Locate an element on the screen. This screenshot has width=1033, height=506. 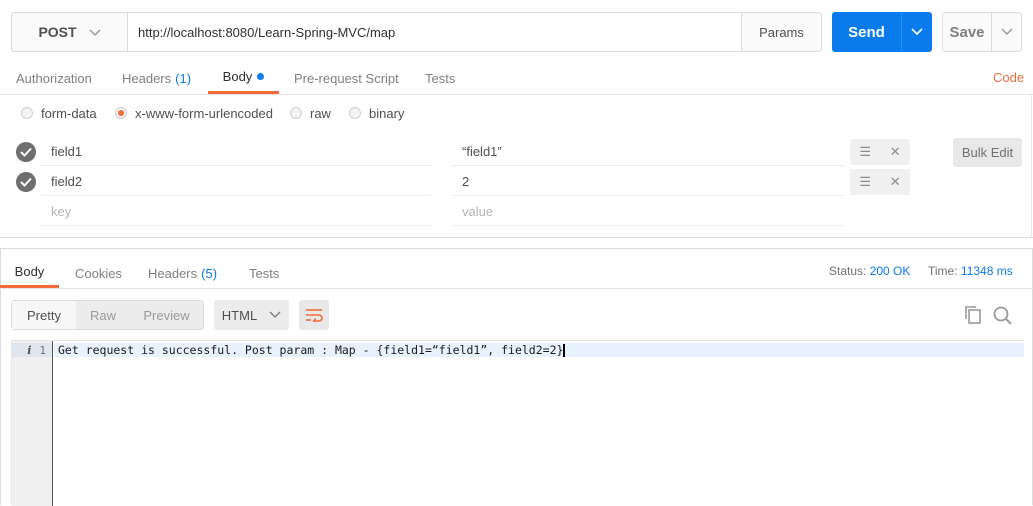
info-icon: i is located at coordinates (29, 350).